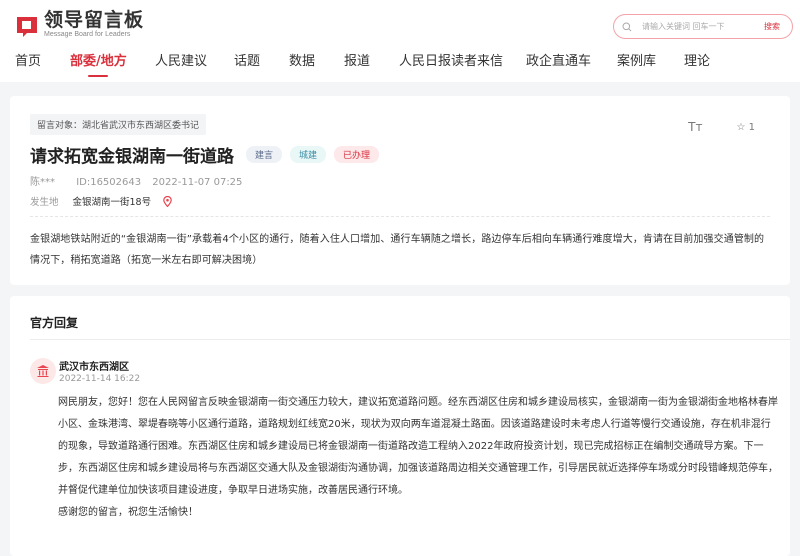  What do you see at coordinates (132, 157) in the screenshot?
I see `title-text: 请求拓宽金银湖南一街道路` at bounding box center [132, 157].